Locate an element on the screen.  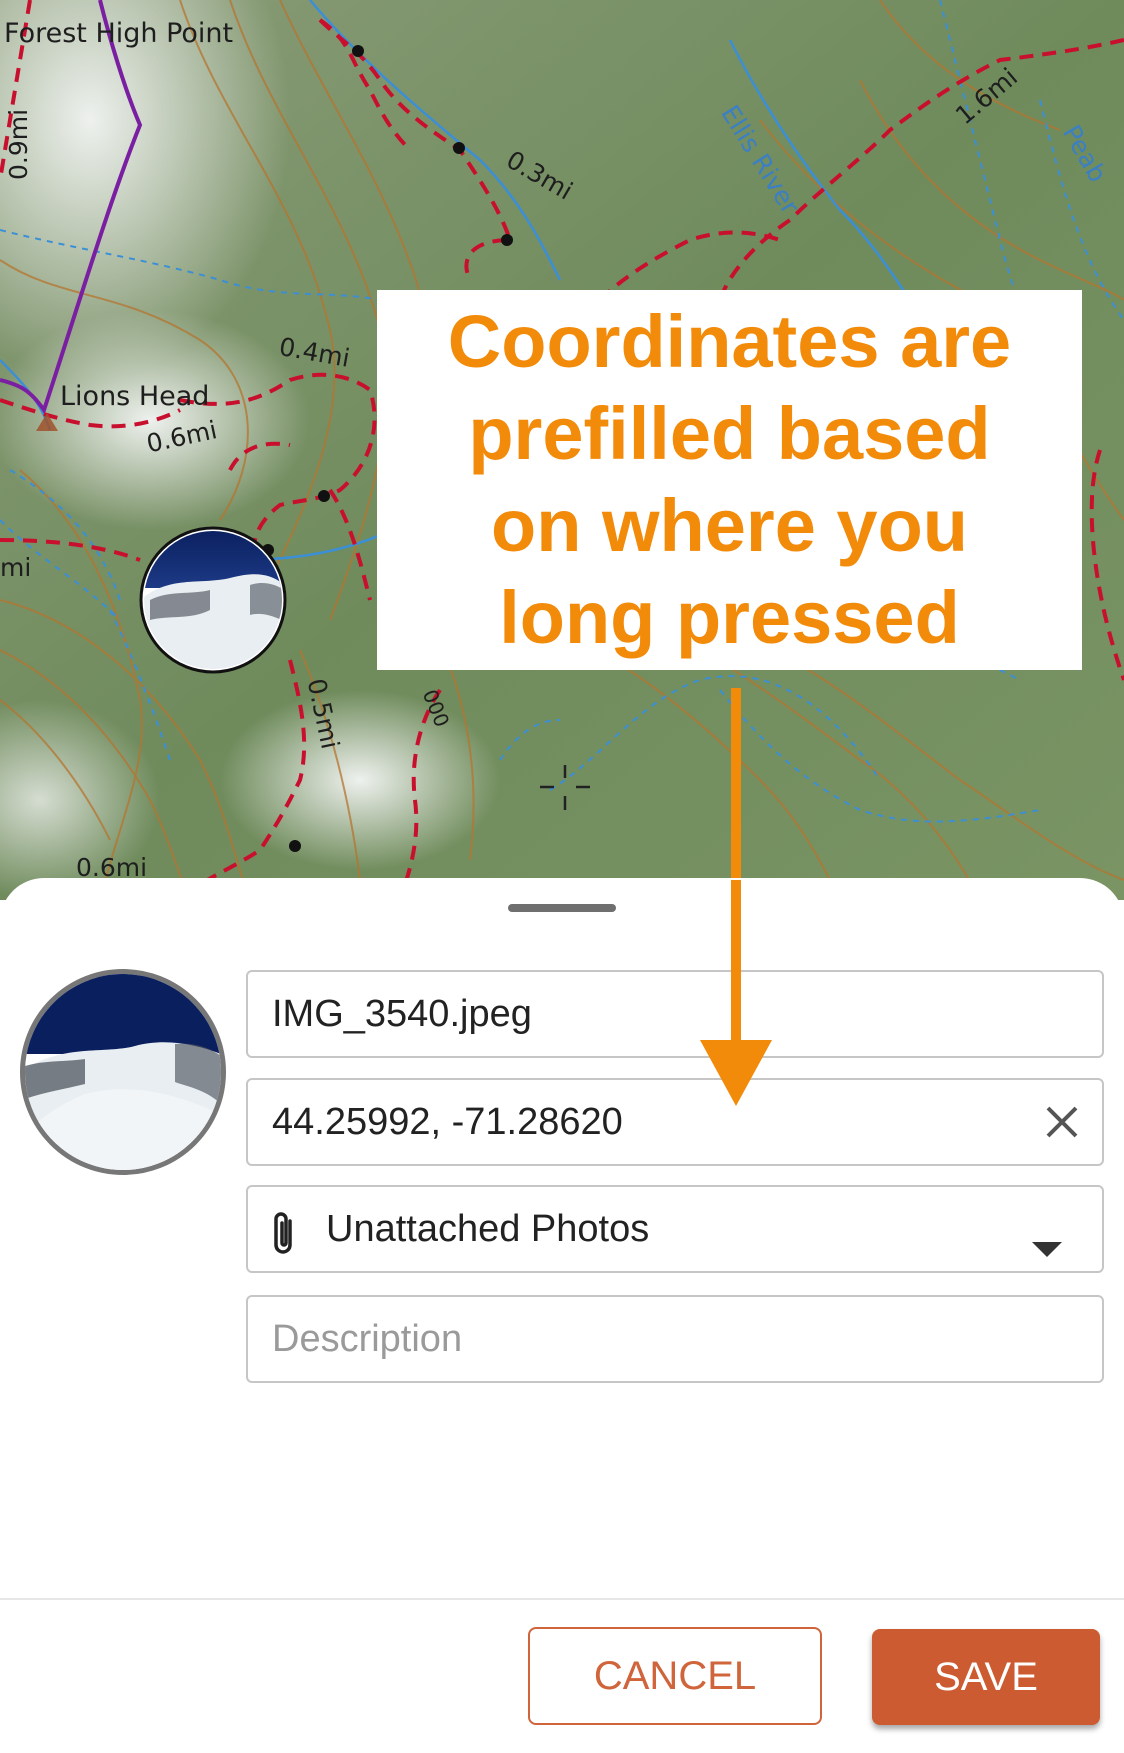
filename-field: IMG_3540.jpeg is located at coordinates (675, 1014).